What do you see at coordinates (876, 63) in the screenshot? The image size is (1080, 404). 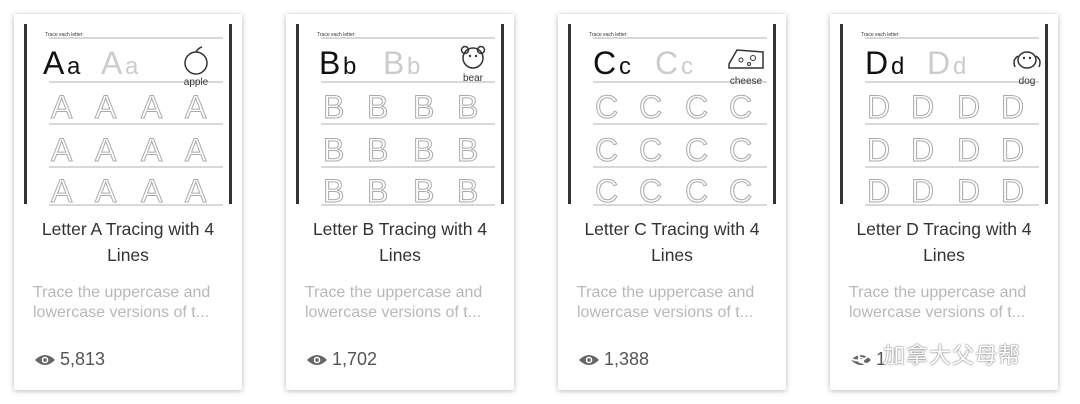 I see `worksheet-letter-upper: D` at bounding box center [876, 63].